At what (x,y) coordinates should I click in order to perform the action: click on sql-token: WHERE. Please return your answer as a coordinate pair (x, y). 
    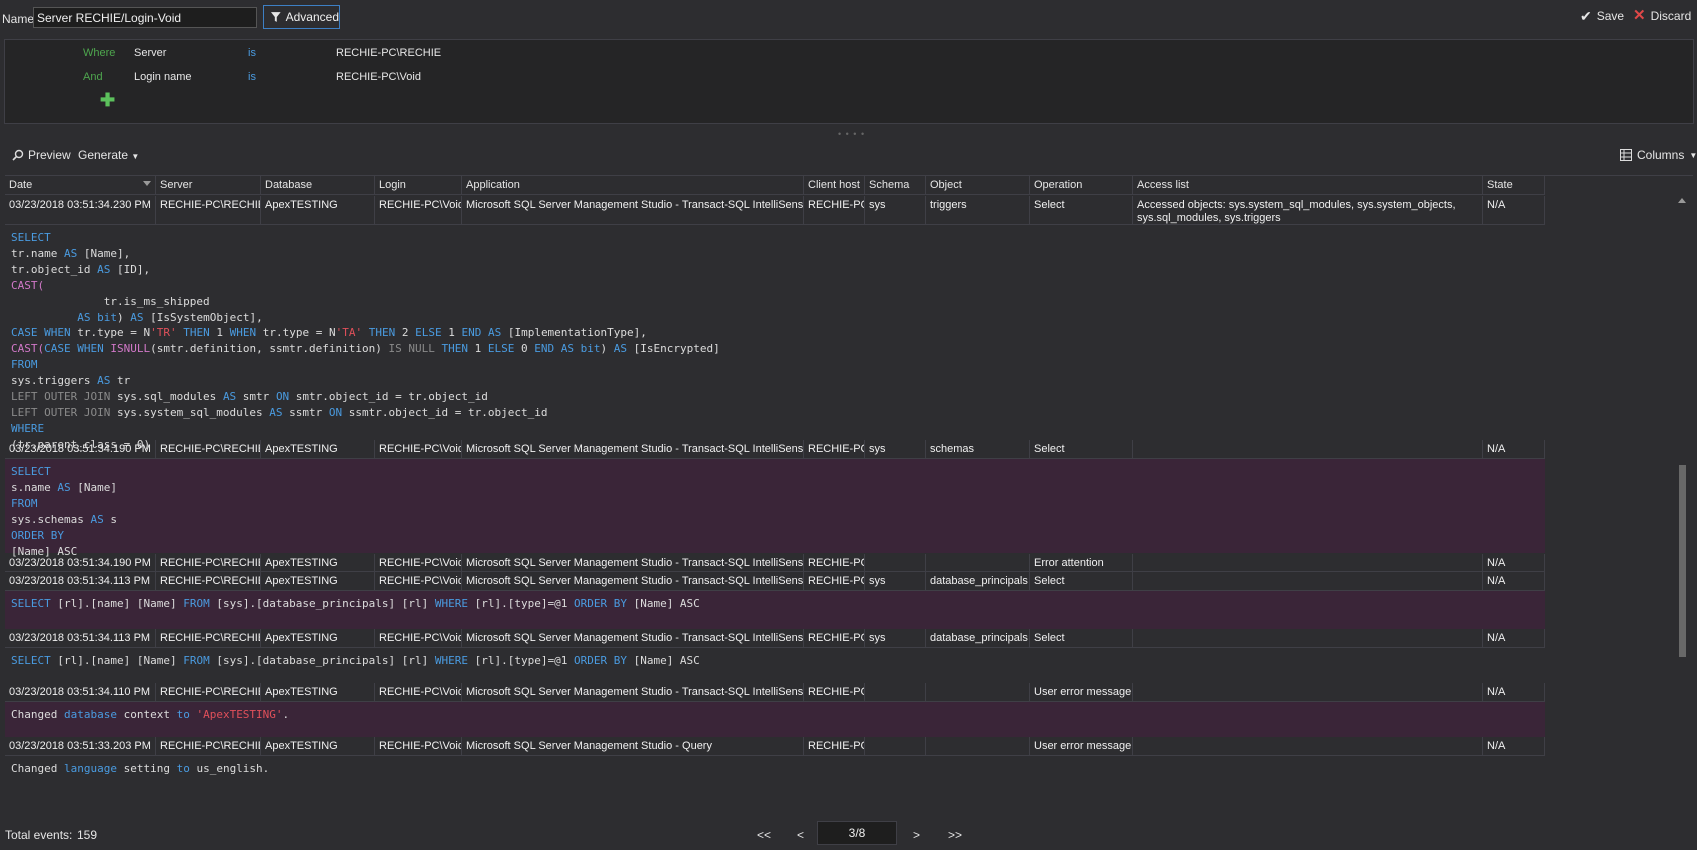
    Looking at the image, I should click on (451, 660).